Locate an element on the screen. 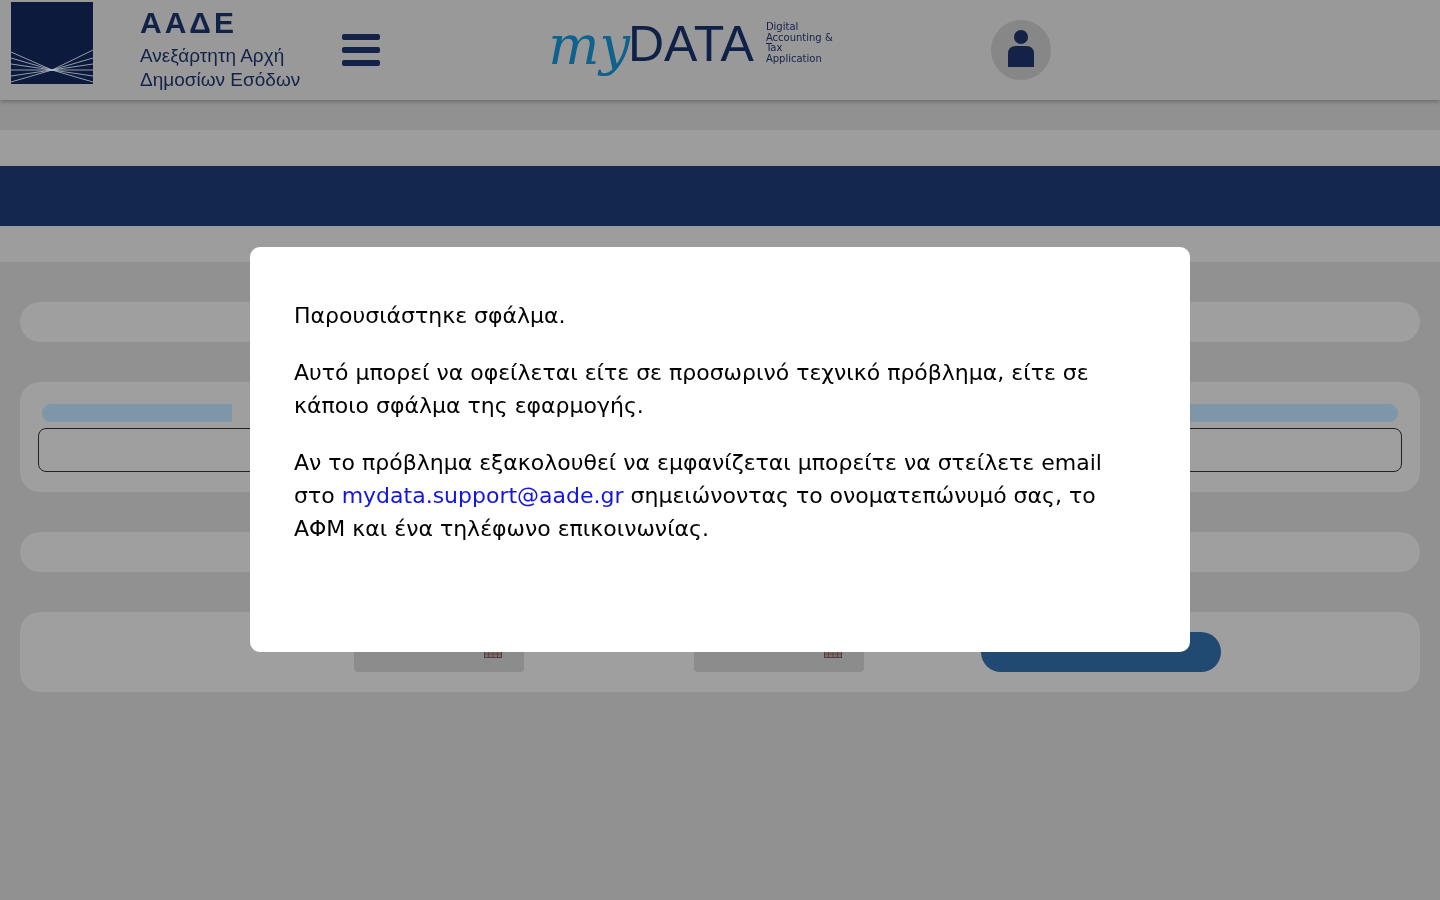  agency-name: Ανεξάρτητη Αρχή is located at coordinates (213, 56).